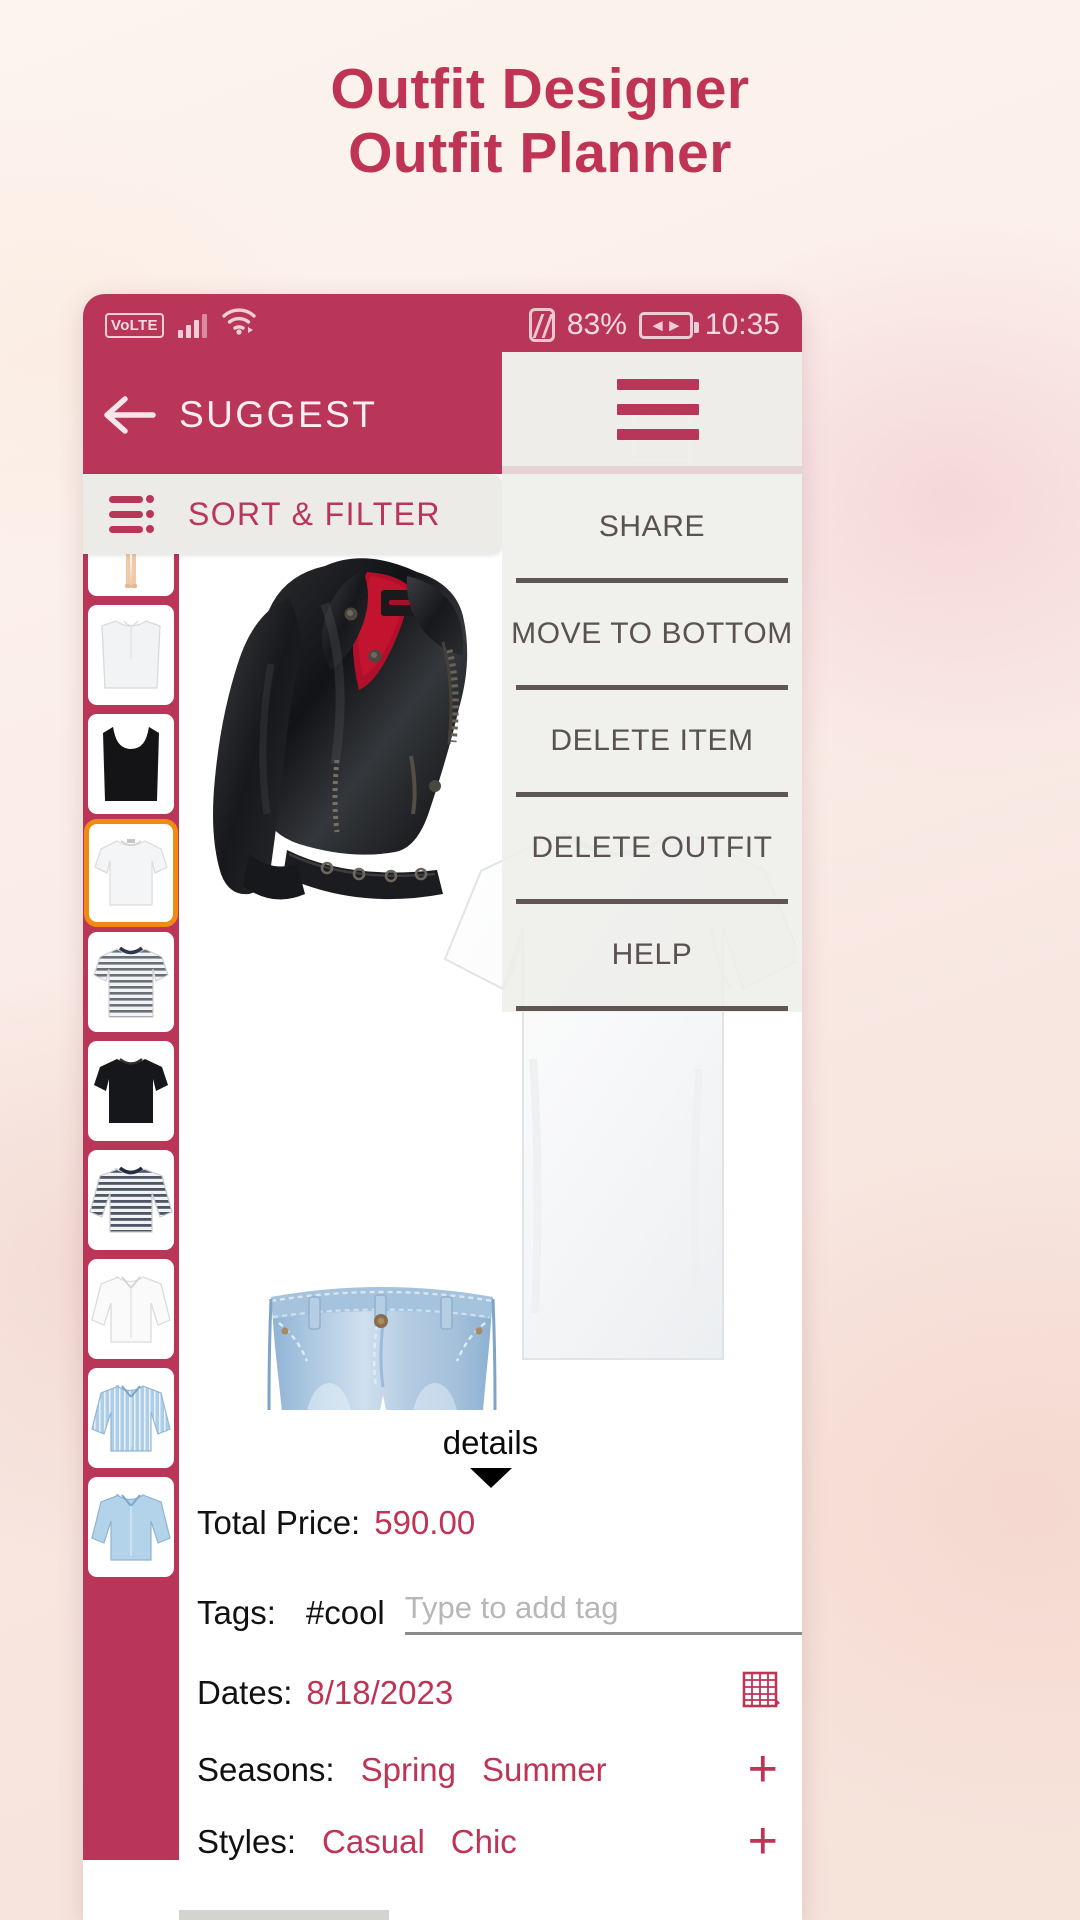 Image resolution: width=1080 pixels, height=1920 pixels. Describe the element at coordinates (652, 741) in the screenshot. I see `menu-item-delete-item: DELETE ITEM` at that location.